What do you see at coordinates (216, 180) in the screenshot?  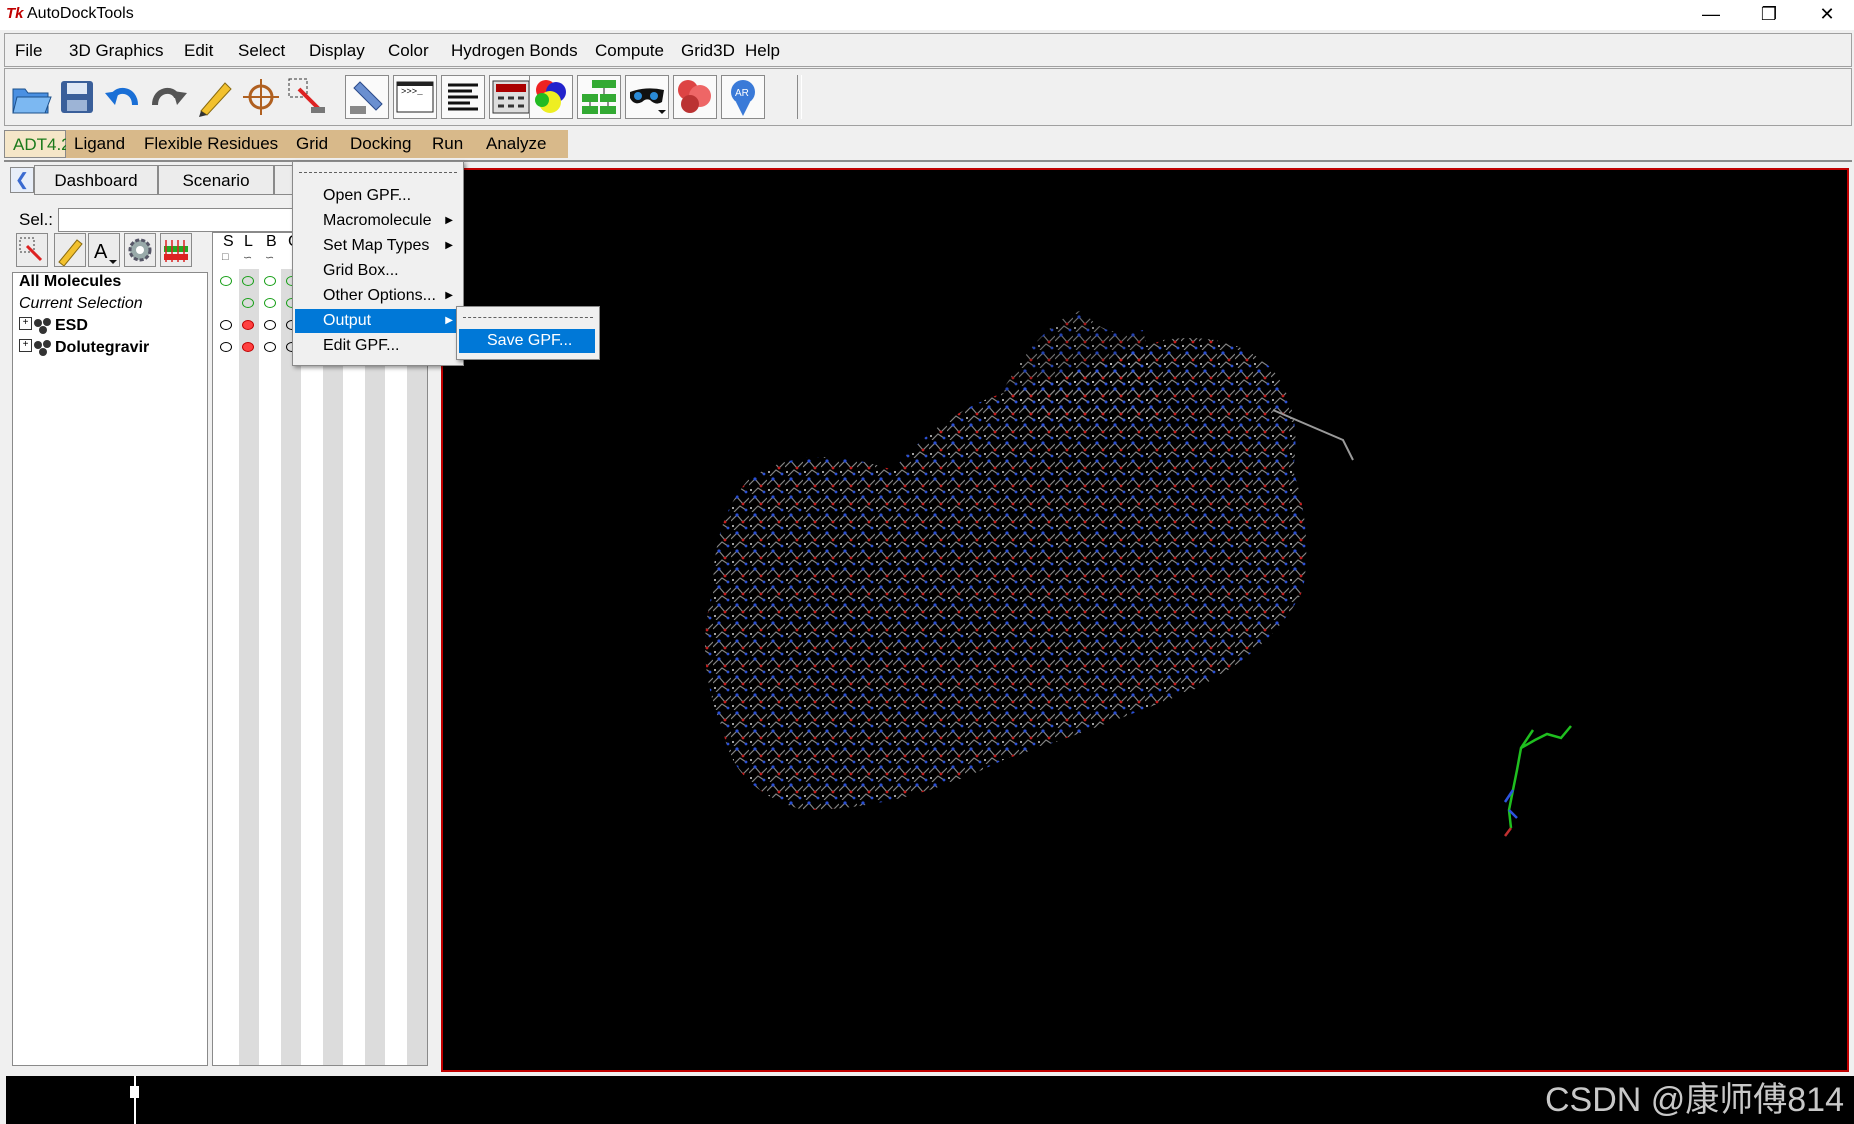 I see `tab-scenario: Scenario` at bounding box center [216, 180].